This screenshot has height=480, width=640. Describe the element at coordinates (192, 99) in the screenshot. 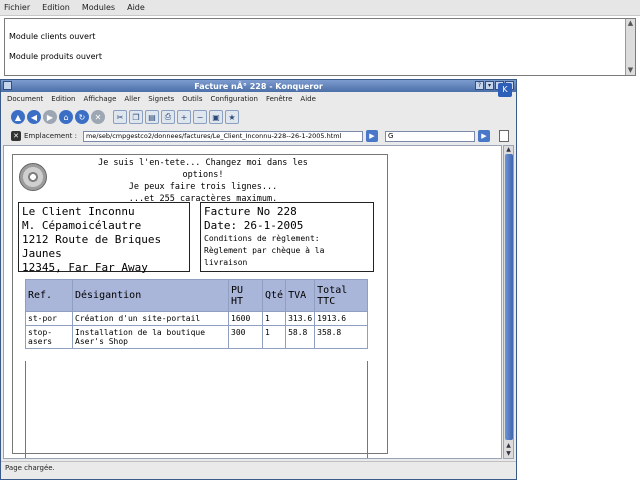

I see `menu-outils: Outils` at that location.